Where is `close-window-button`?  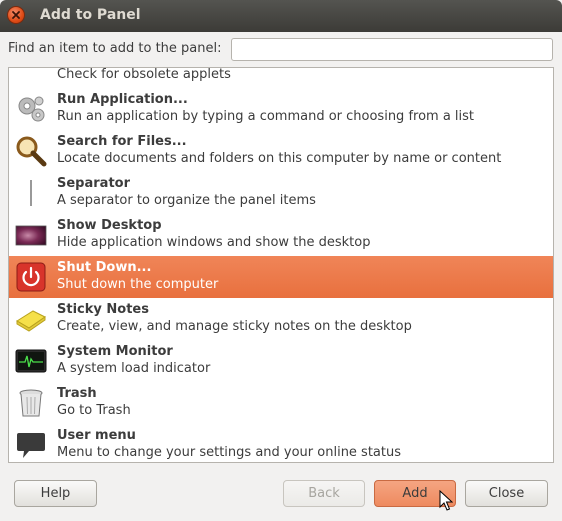 close-window-button is located at coordinates (16, 15).